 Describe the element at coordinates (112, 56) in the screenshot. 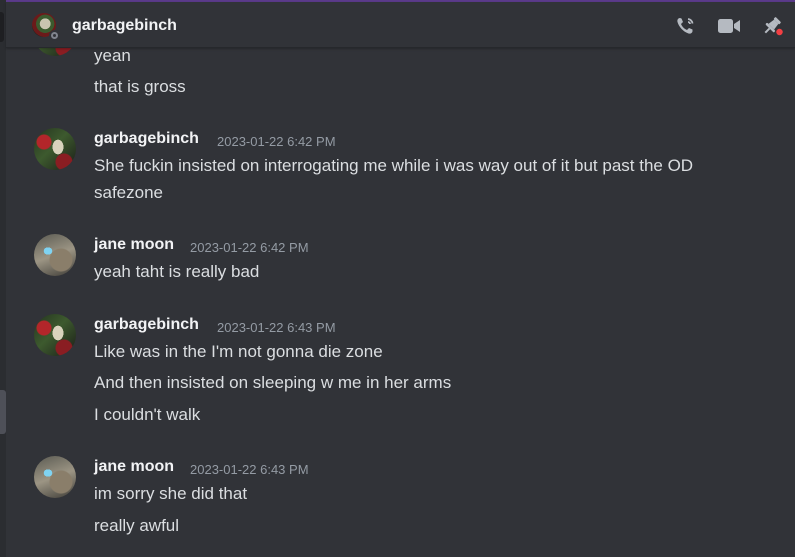

I see `message-text: yean` at that location.